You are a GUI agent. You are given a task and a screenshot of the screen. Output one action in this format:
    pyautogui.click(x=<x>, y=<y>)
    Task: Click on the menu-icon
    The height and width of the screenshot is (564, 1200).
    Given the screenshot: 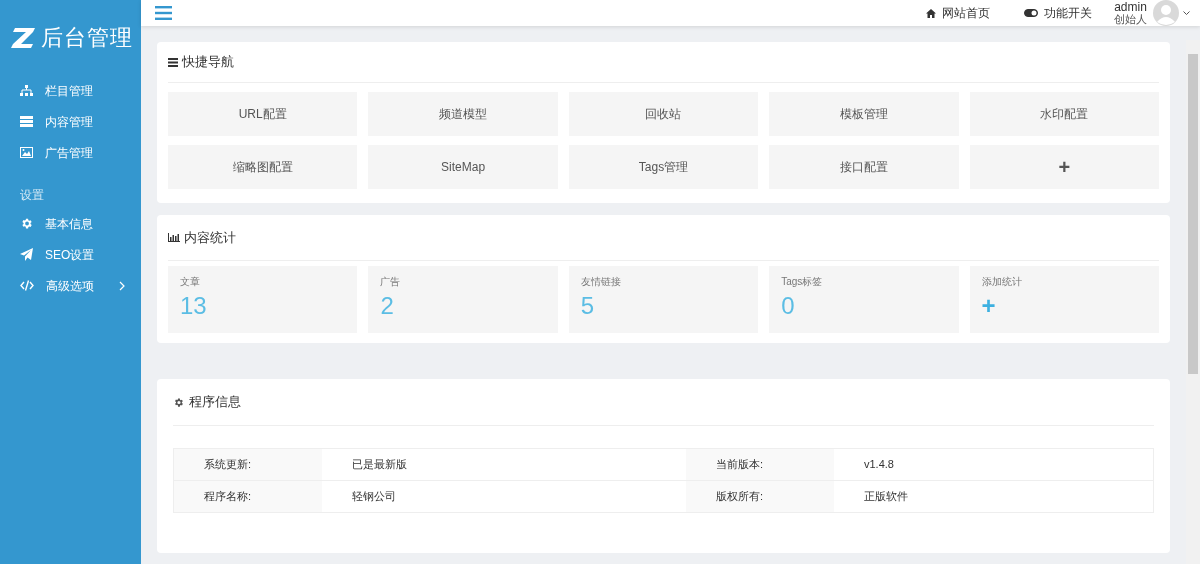 What is the action you would take?
    pyautogui.click(x=163, y=13)
    